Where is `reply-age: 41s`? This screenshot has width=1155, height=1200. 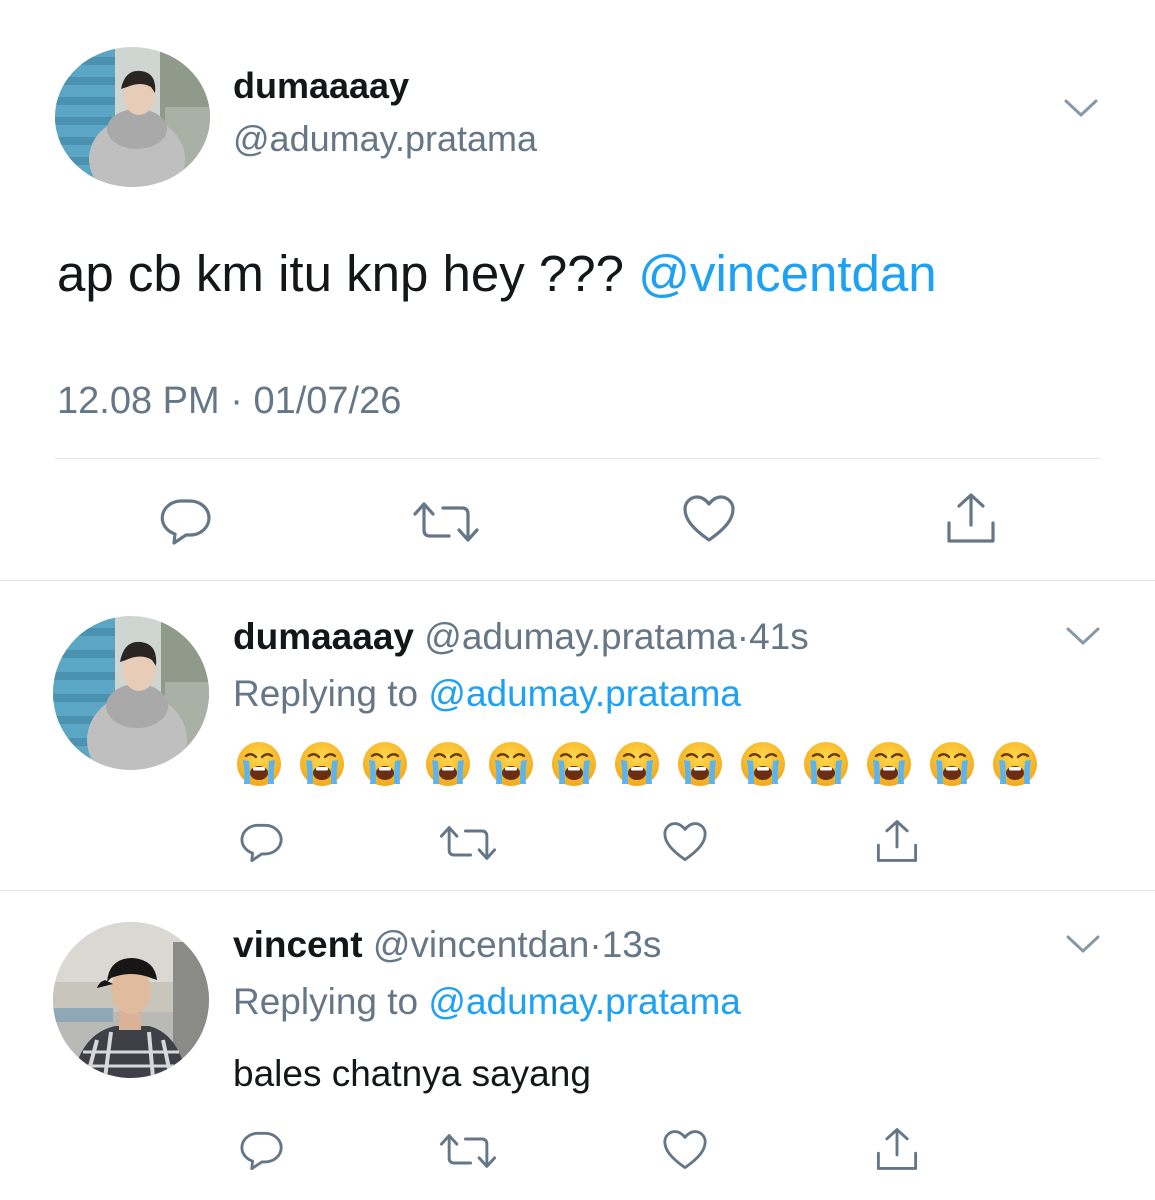
reply-age: 41s is located at coordinates (779, 636).